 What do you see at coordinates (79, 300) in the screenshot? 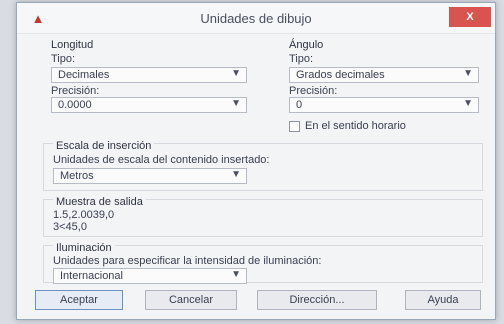
I see `ok-button: Aceptar` at bounding box center [79, 300].